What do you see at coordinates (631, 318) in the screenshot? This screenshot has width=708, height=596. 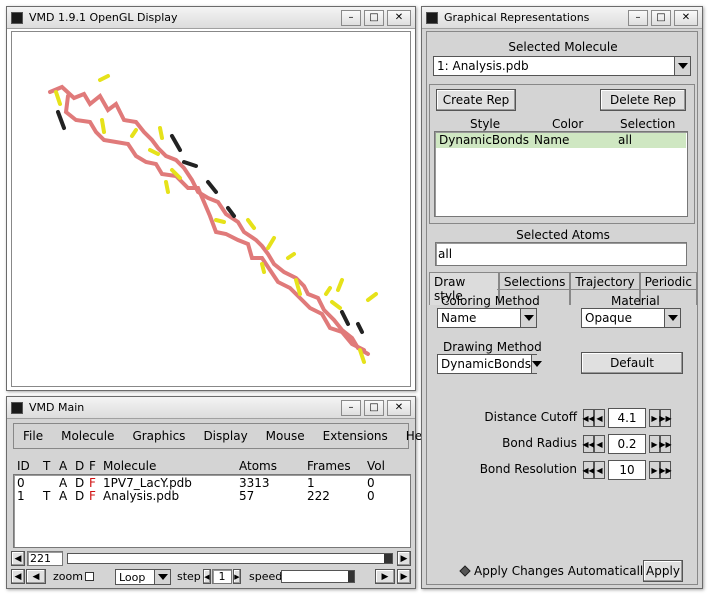 I see `material-select: Opaque` at bounding box center [631, 318].